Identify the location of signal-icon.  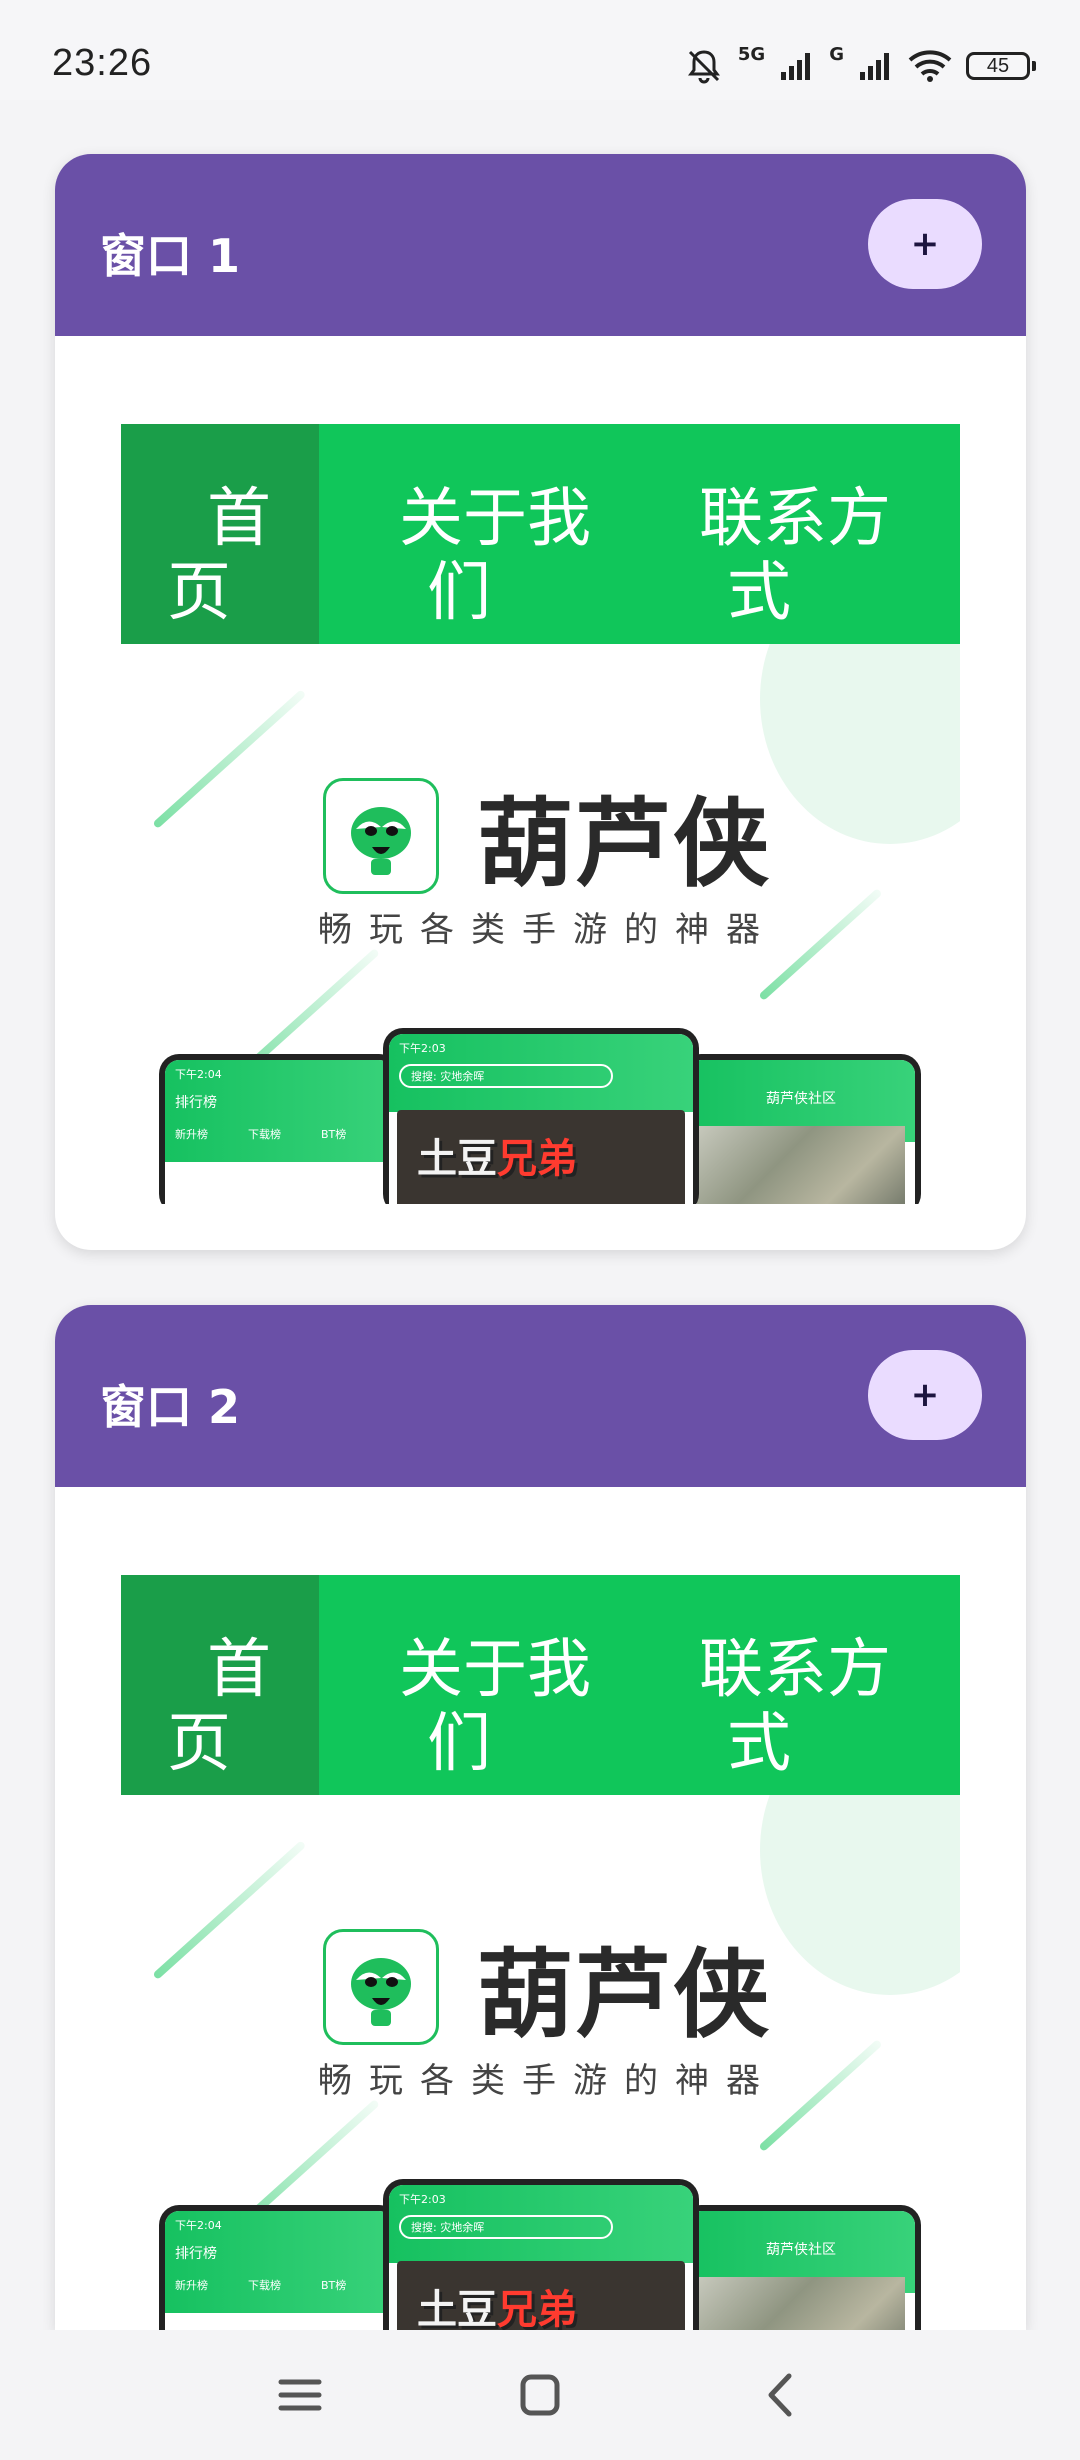
(796, 66).